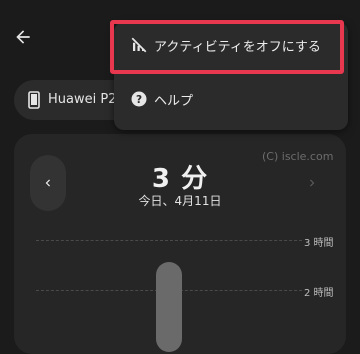 The width and height of the screenshot is (360, 354). Describe the element at coordinates (139, 45) in the screenshot. I see `activity-off-icon` at that location.